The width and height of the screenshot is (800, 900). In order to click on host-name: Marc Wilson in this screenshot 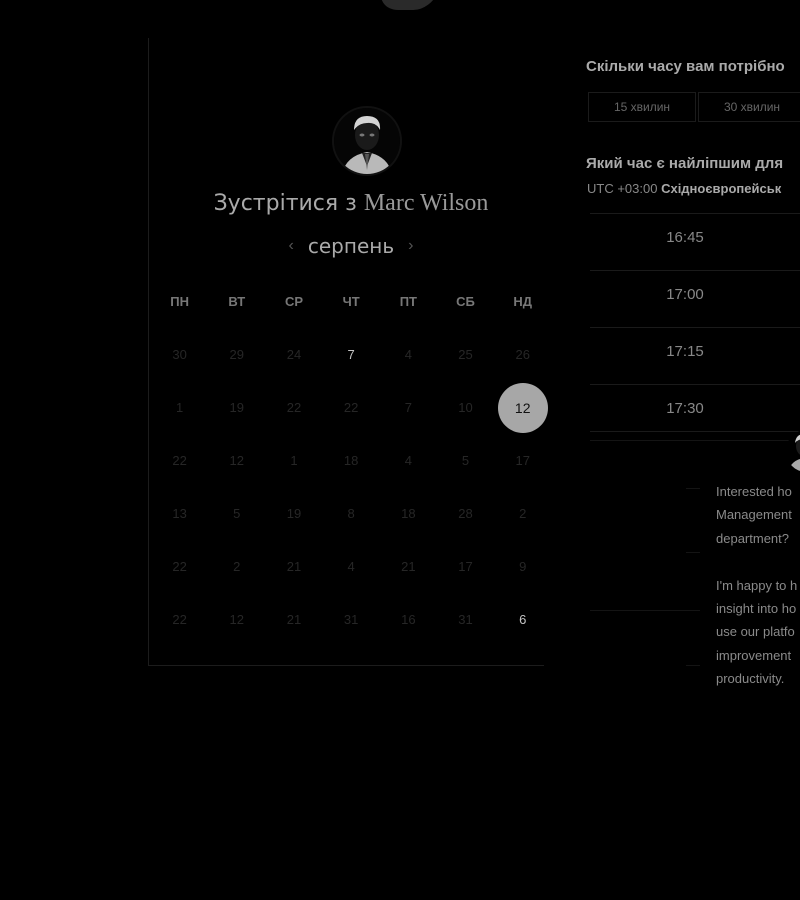, I will do `click(426, 203)`.